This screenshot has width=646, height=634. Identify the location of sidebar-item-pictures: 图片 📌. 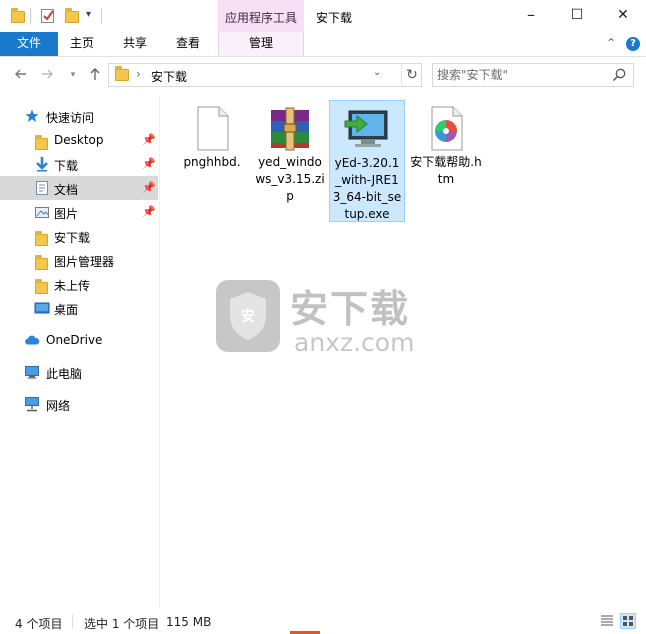
(79, 212).